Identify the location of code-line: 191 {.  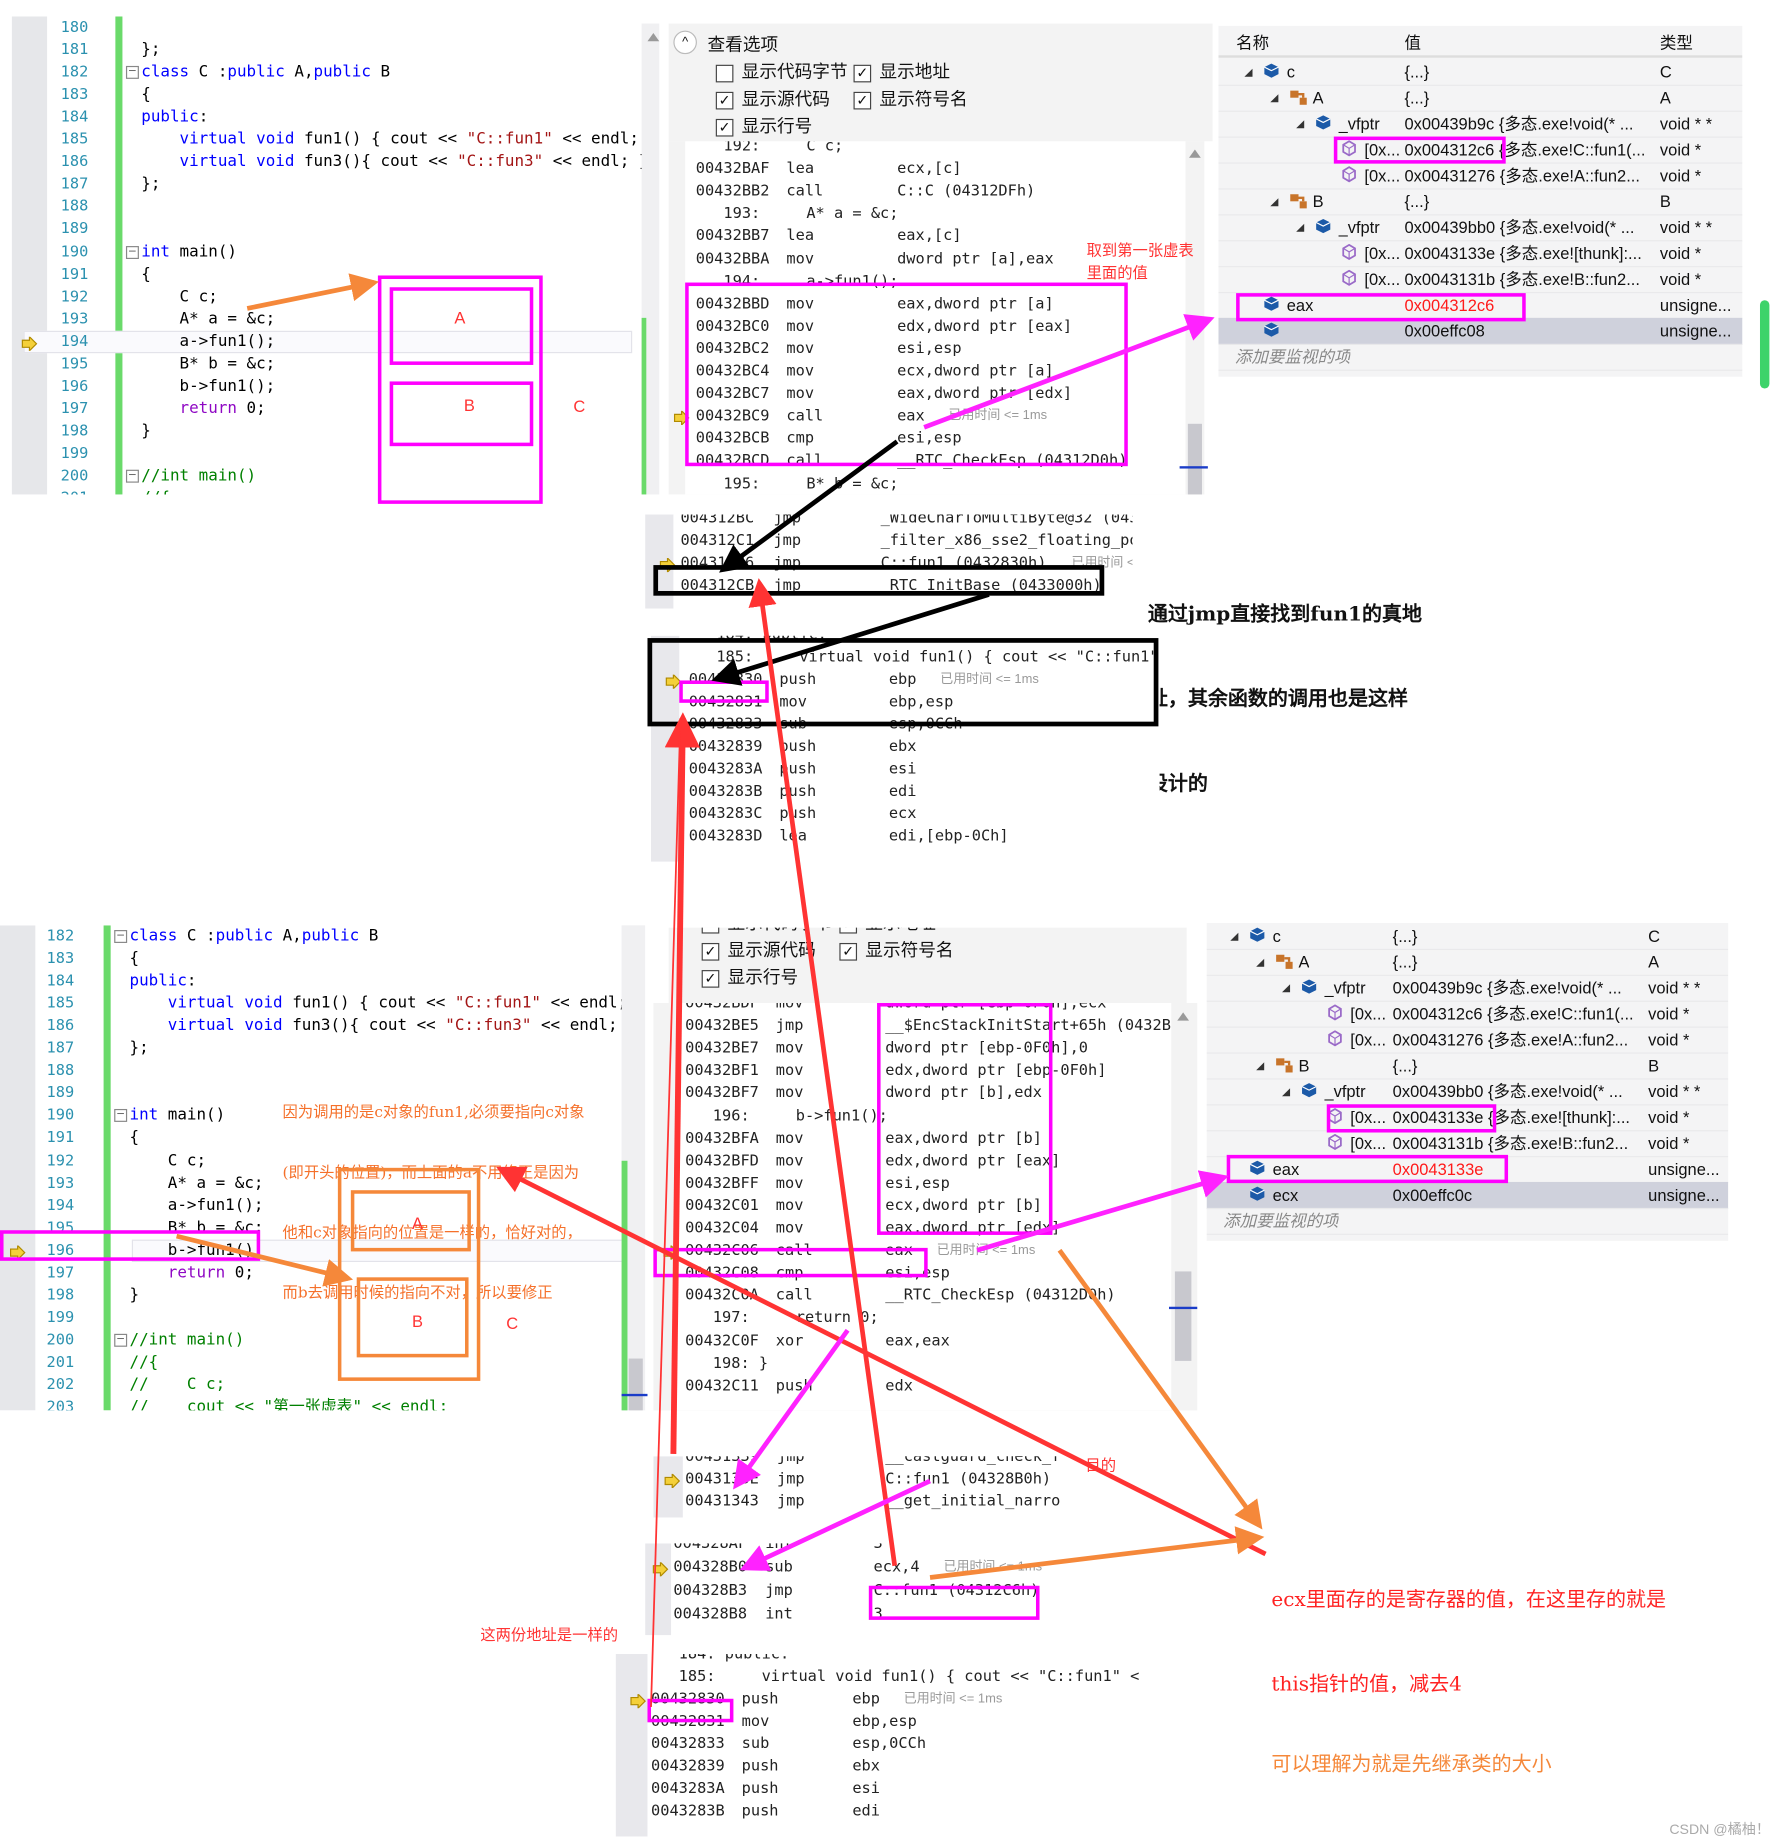
(327, 274).